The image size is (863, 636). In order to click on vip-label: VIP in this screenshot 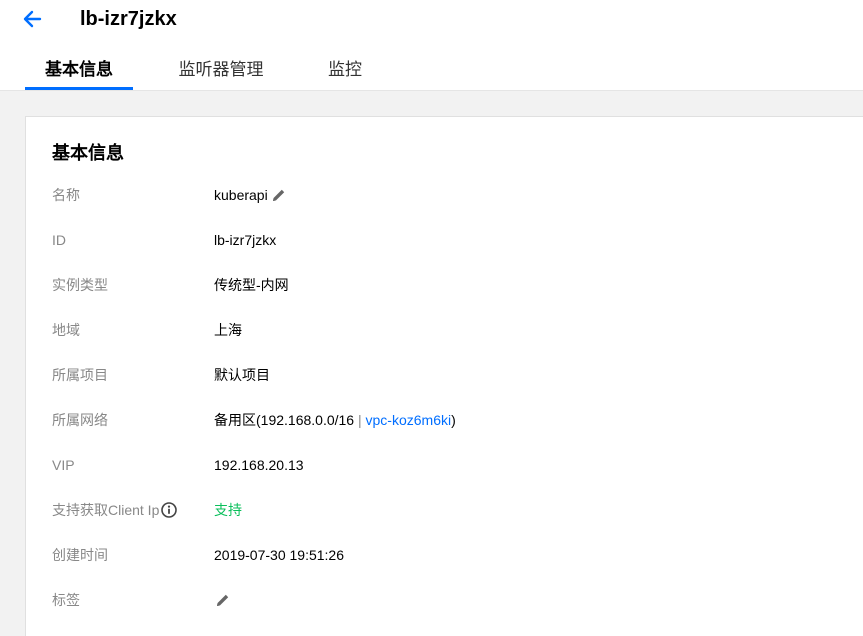, I will do `click(63, 465)`.